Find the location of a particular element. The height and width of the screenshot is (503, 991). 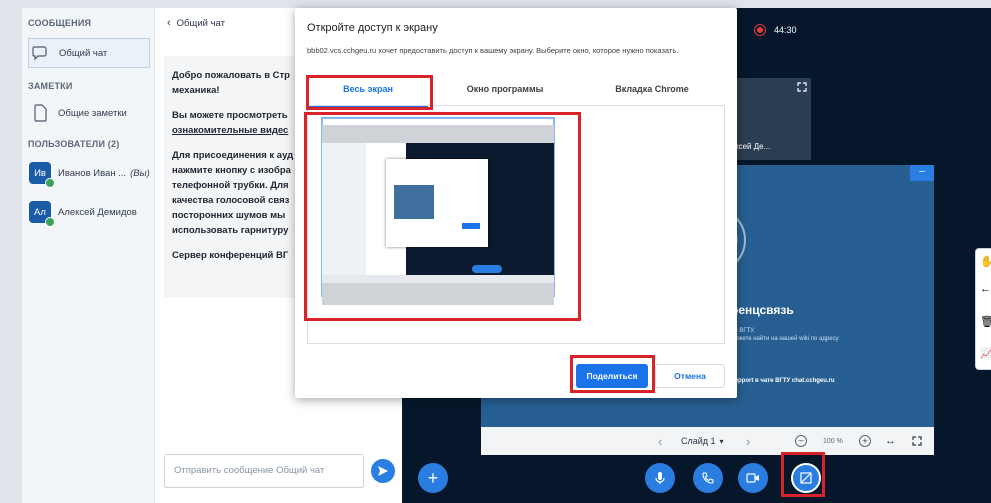

dialog-title: Откройте доступ к экрану is located at coordinates (372, 28).